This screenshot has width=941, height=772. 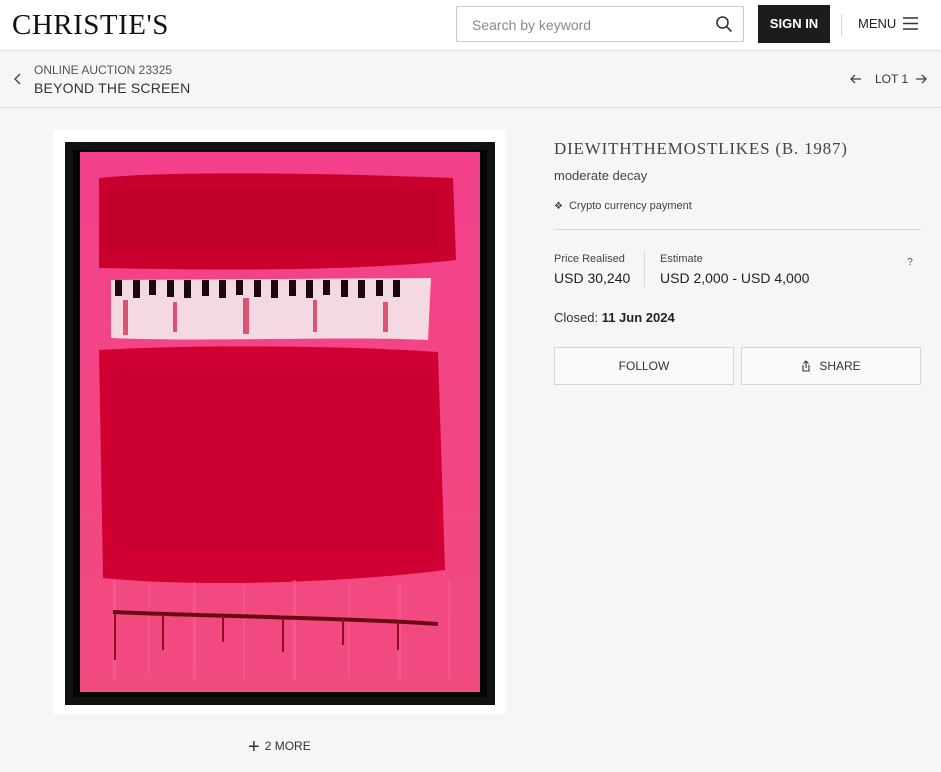 I want to click on estimate-value: USD 2,000 - USD 4,000, so click(x=735, y=278).